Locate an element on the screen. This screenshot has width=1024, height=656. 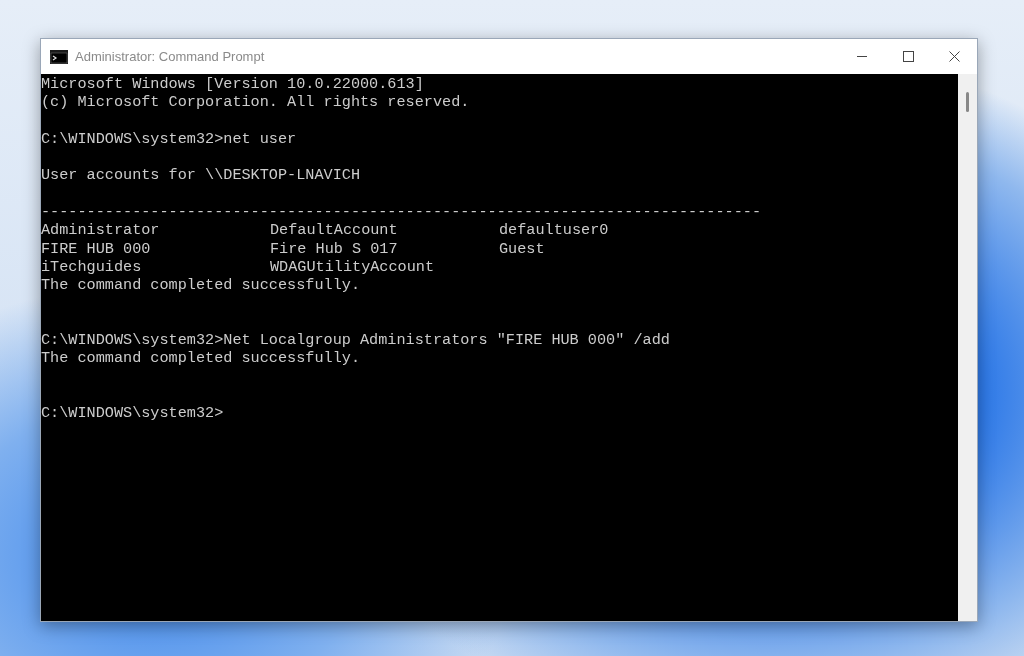
account-name: Guest is located at coordinates (522, 248).